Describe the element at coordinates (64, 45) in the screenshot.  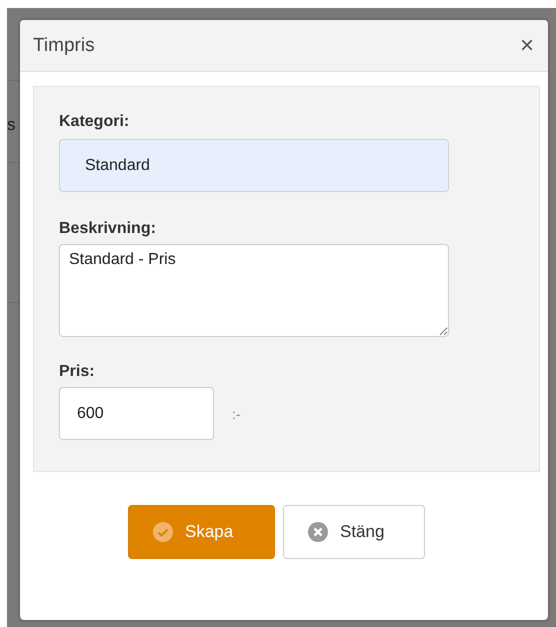
I see `dialog-title: Timpris` at that location.